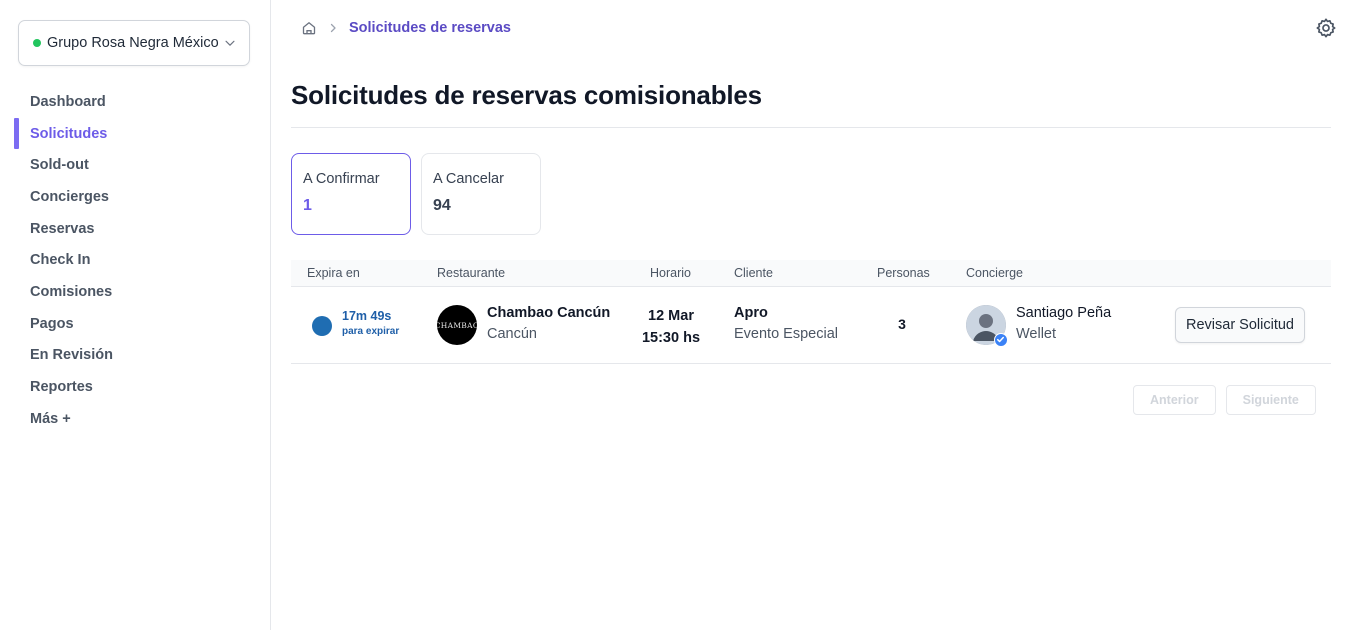 The image size is (1363, 630). What do you see at coordinates (135, 102) in the screenshot?
I see `sidebar-item-dashboard: Dashboard` at bounding box center [135, 102].